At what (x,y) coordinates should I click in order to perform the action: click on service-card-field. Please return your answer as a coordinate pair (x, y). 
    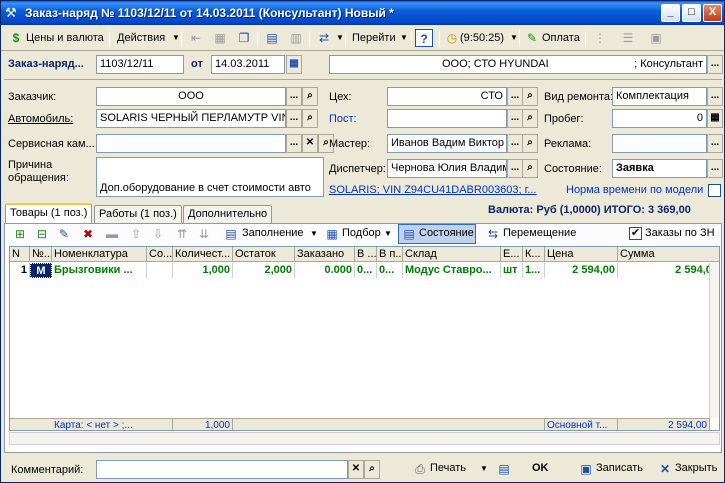
    Looking at the image, I should click on (191, 143).